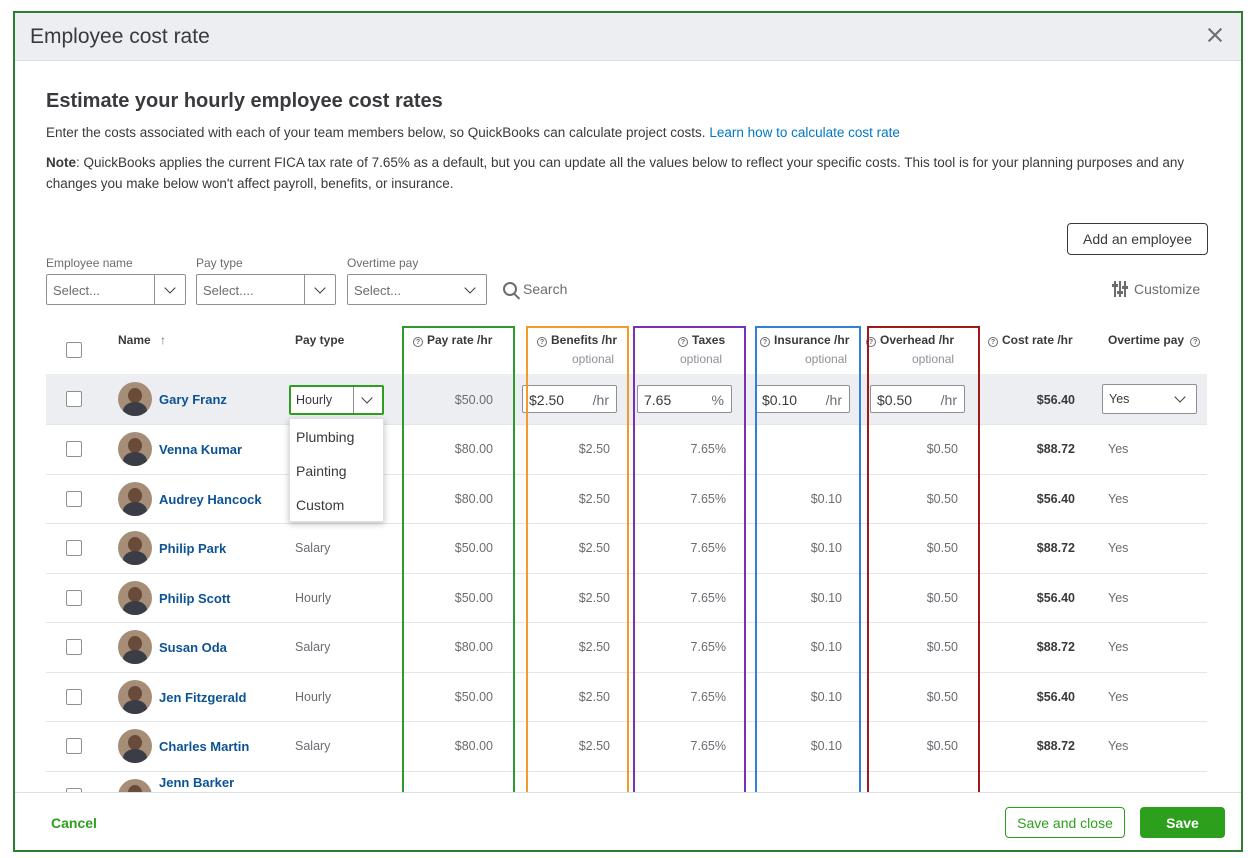 This screenshot has height=858, width=1248. I want to click on search-label: Search, so click(545, 289).